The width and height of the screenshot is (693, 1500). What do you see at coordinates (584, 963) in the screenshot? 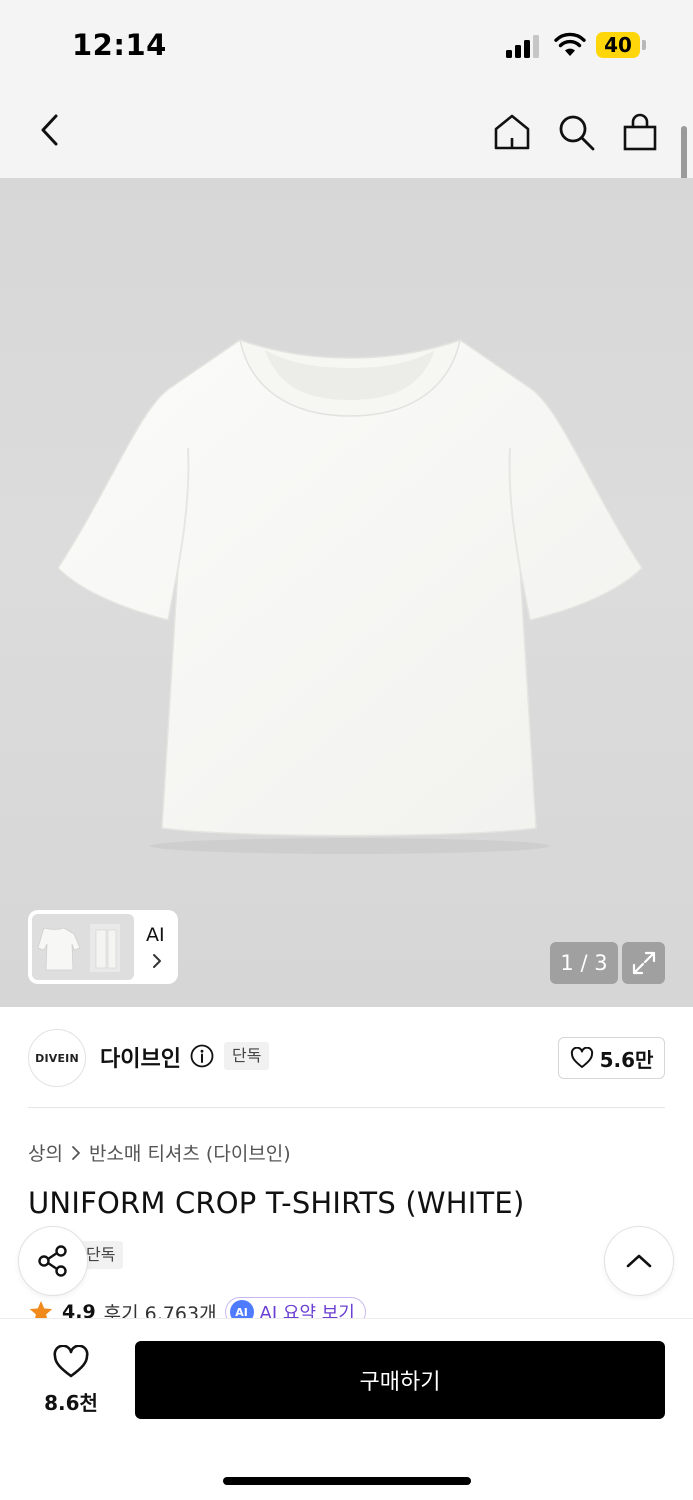
I see `image-page-counter: 1 / 3` at bounding box center [584, 963].